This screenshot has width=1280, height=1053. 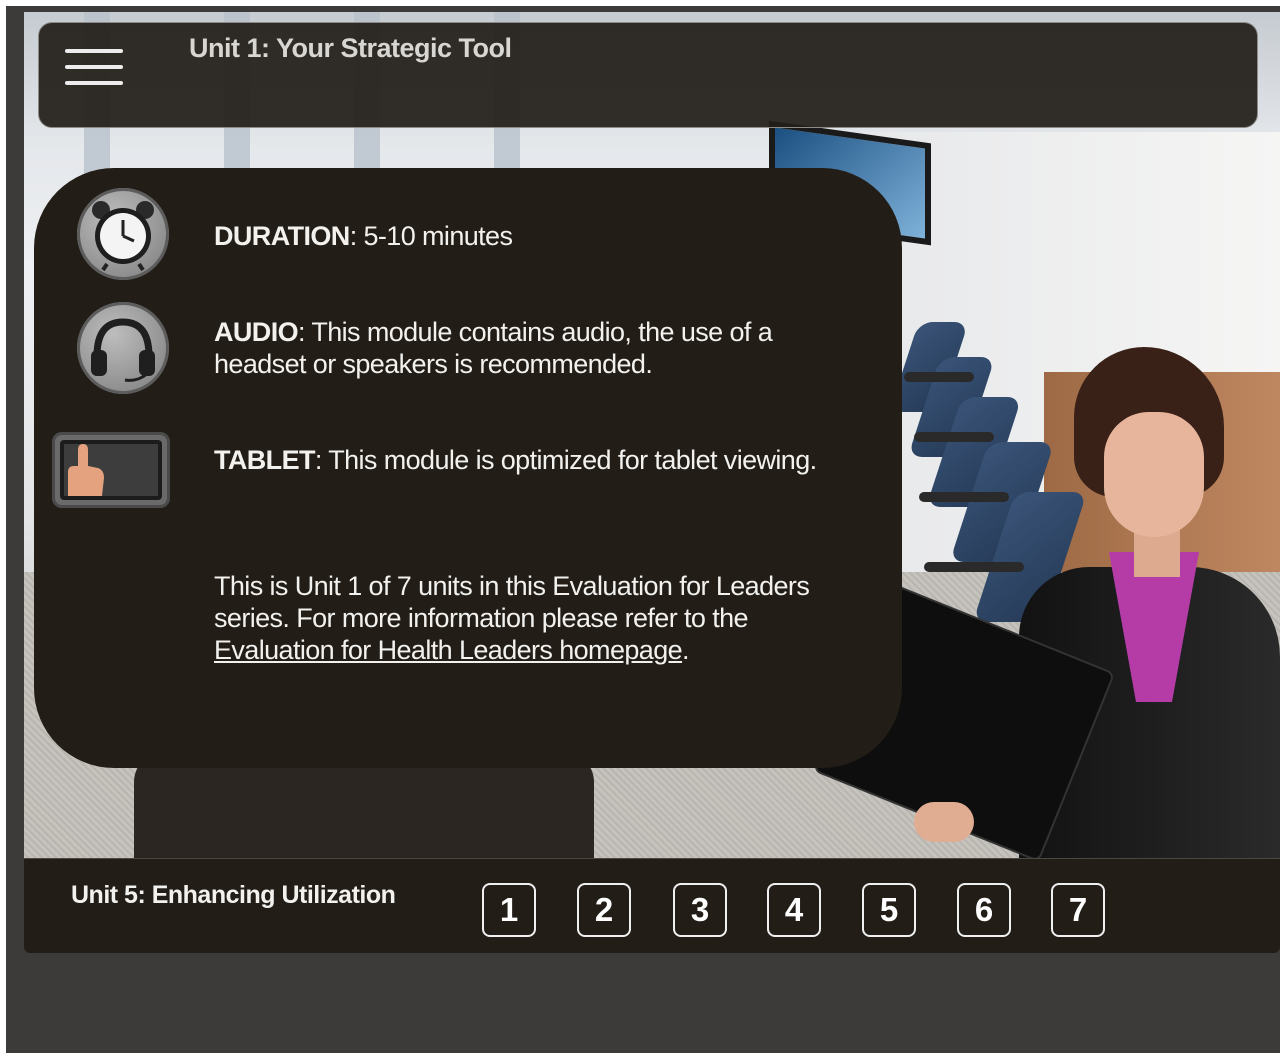 I want to click on homepage-link: Evaluation for Health Leaders homepage, so click(x=448, y=650).